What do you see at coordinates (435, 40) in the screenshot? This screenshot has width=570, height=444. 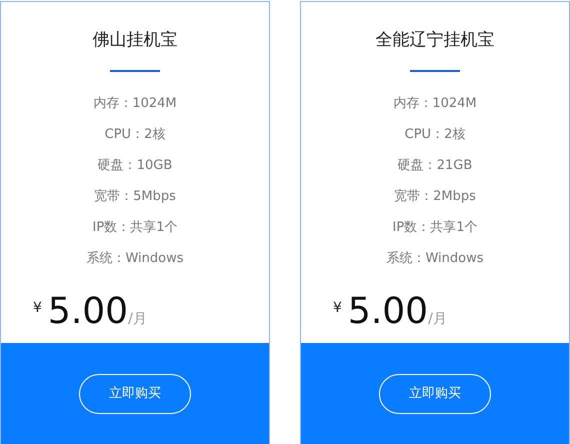 I see `plan-title: 全能辽宁挂机宝` at bounding box center [435, 40].